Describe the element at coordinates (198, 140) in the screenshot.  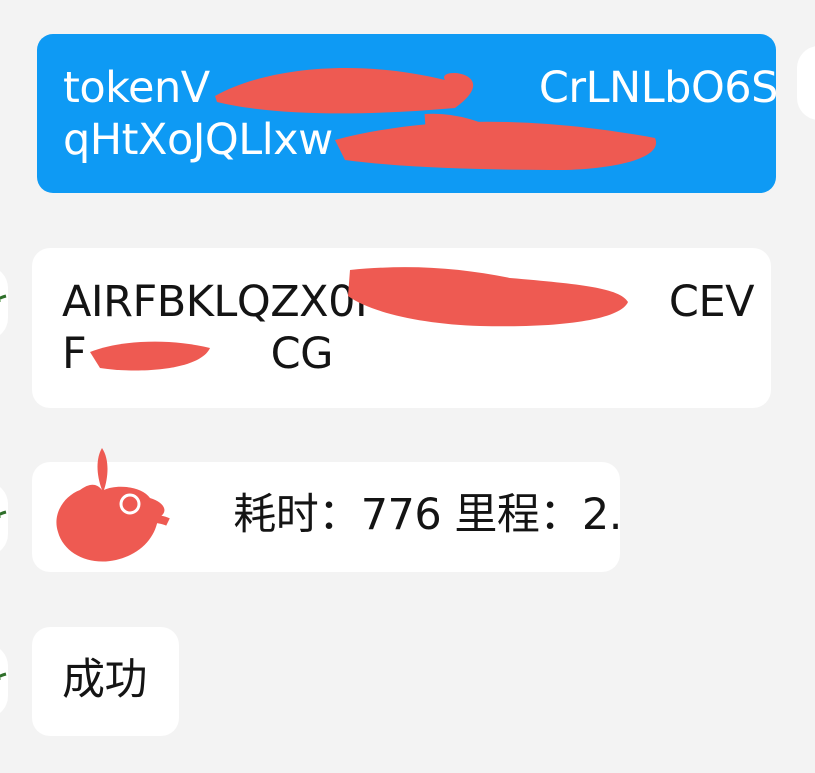
I see `message-line: qHtXoJQLlxw` at that location.